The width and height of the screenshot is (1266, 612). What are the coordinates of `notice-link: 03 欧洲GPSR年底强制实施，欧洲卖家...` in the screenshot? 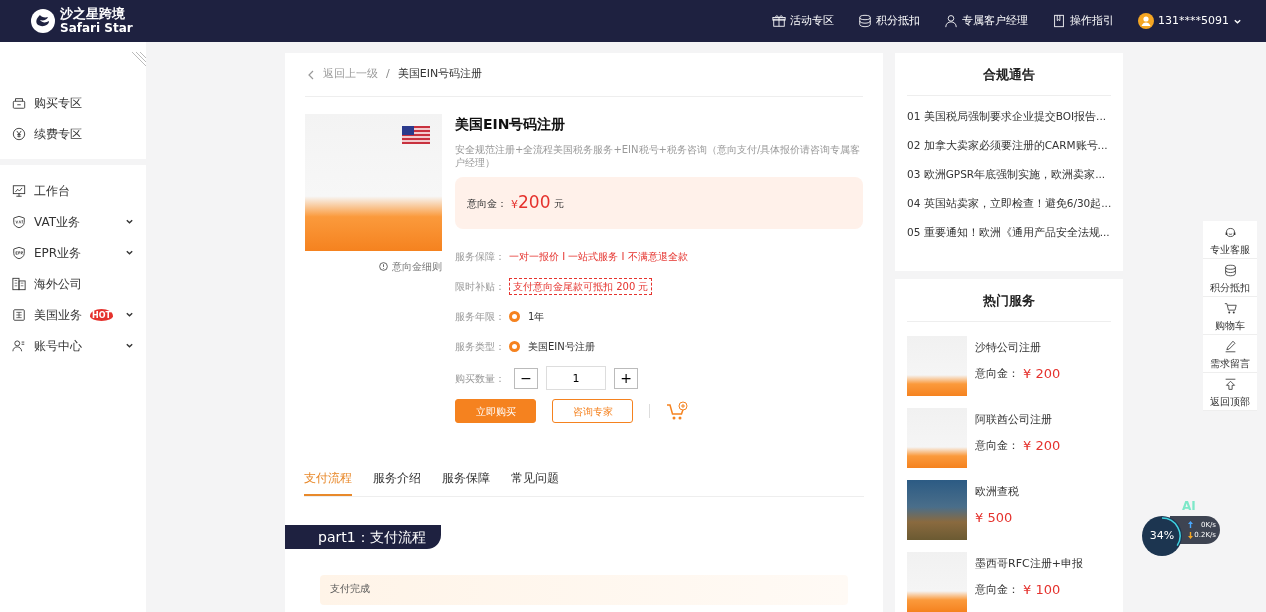 It's located at (1009, 174).